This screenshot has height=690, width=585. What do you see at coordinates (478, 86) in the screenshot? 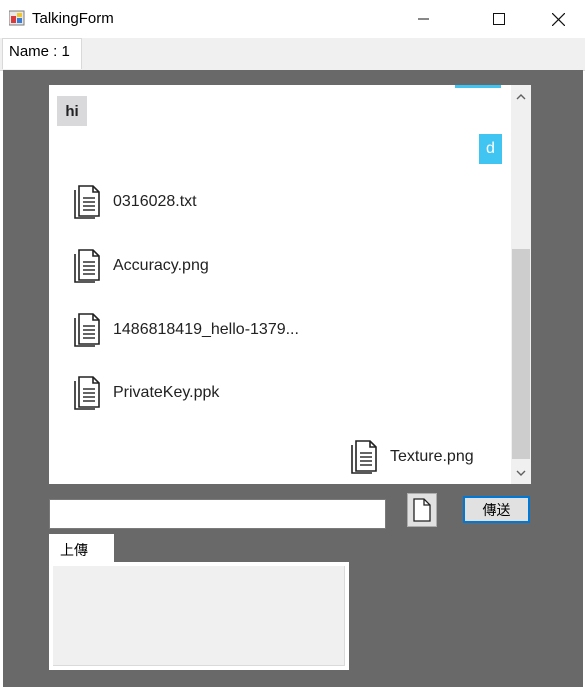
I see `partial-message-bubble` at bounding box center [478, 86].